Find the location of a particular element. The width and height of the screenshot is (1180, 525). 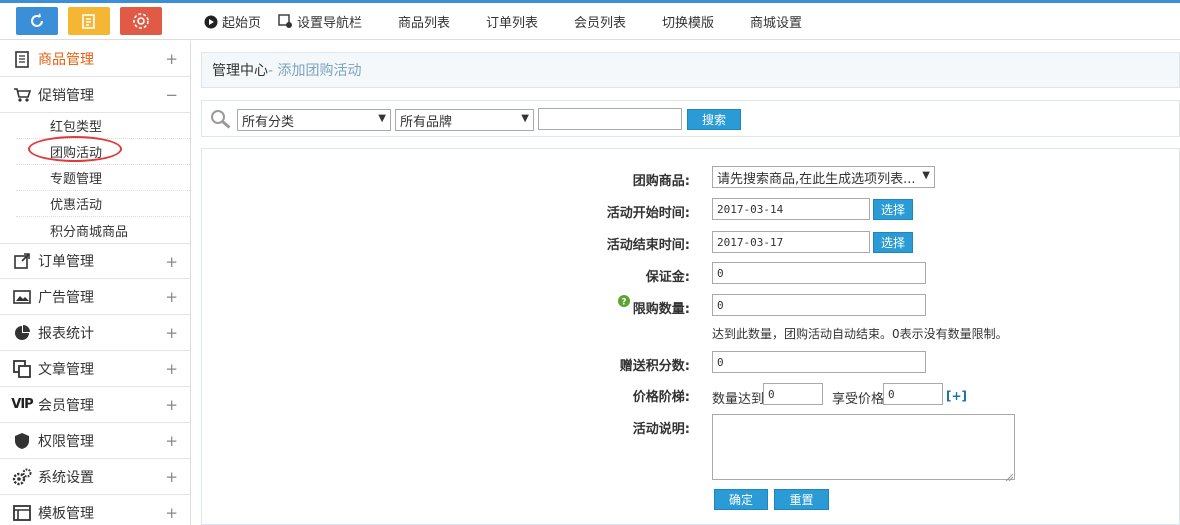

sub-red-packet: 红包类型 is located at coordinates (103, 126).